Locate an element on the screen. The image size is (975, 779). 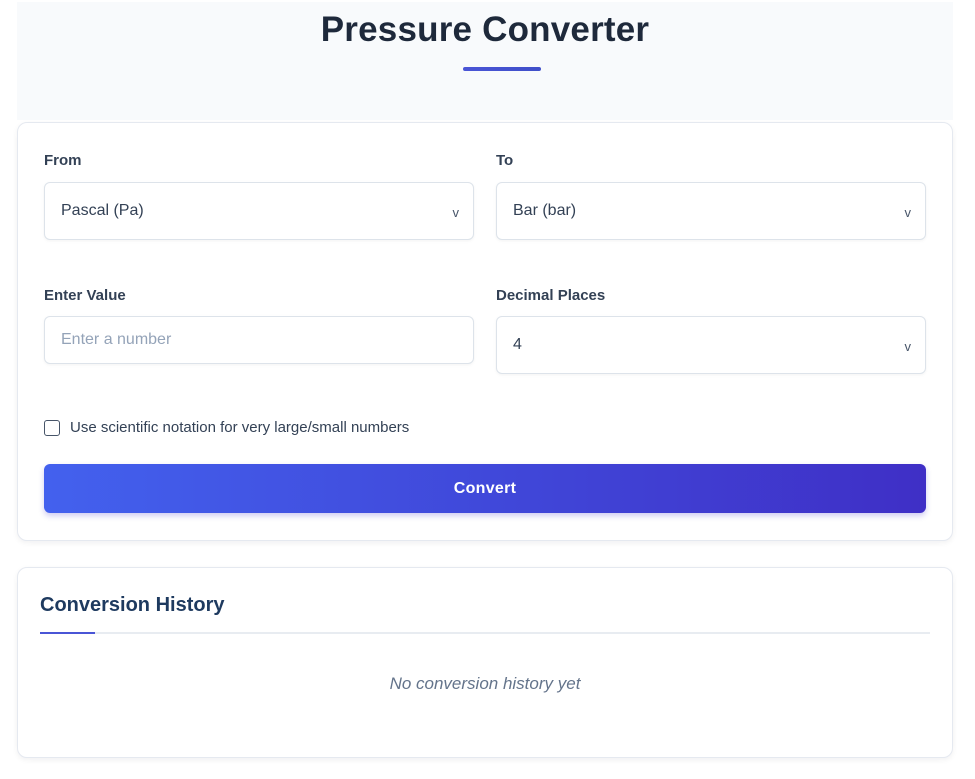
decimals-label: Decimal Places is located at coordinates (551, 295).